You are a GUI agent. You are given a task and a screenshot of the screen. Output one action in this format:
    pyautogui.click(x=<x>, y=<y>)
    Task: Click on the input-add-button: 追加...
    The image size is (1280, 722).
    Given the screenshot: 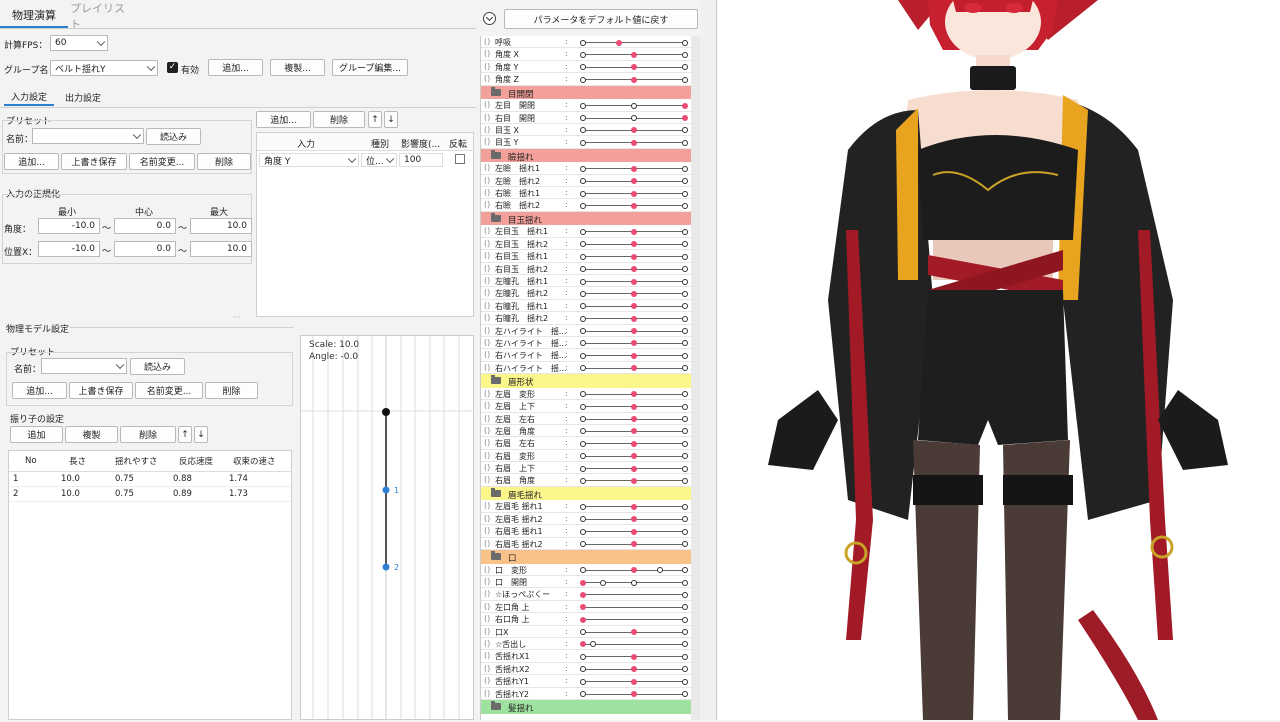 What is the action you would take?
    pyautogui.click(x=283, y=119)
    